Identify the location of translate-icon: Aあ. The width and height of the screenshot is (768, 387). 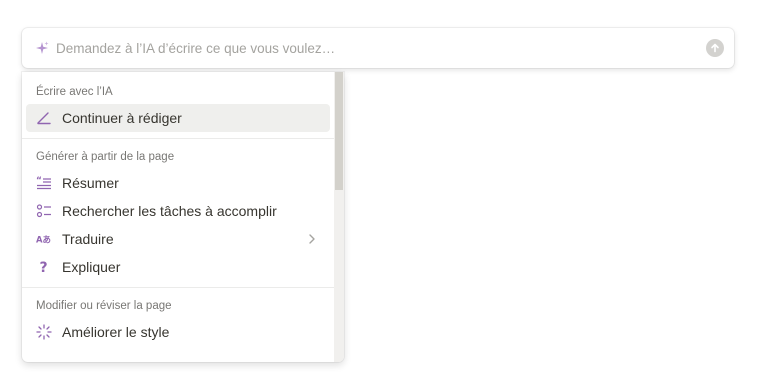
(44, 239).